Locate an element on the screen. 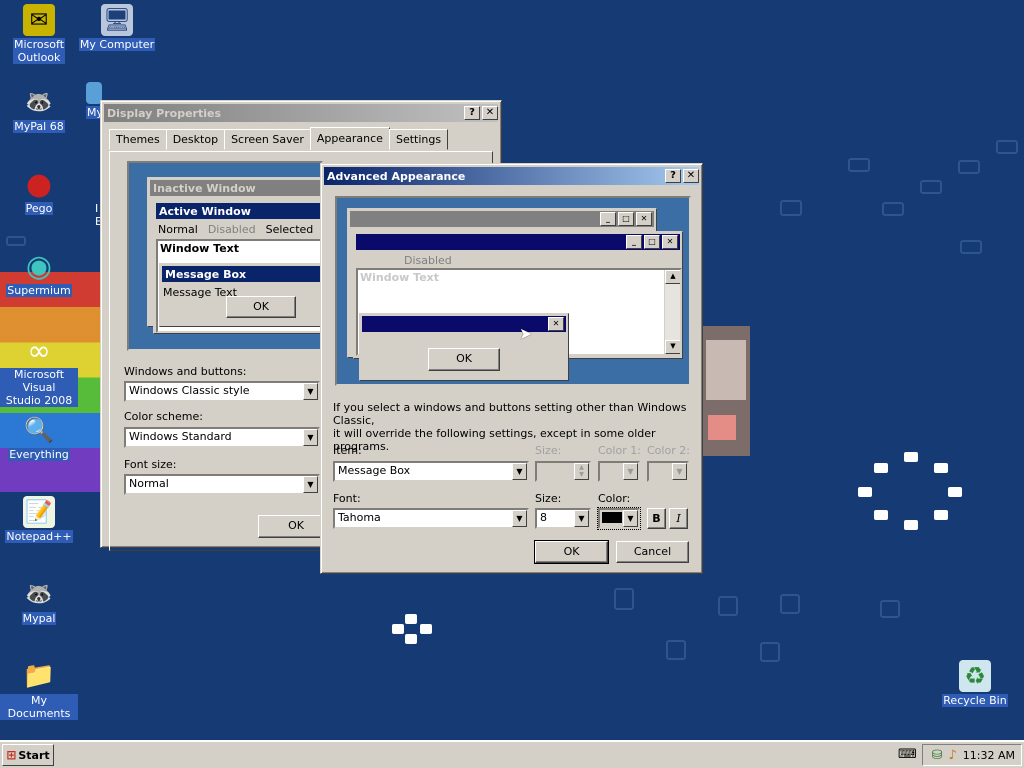 This screenshot has height=768, width=1024. desktop-icon-label: Microsoft Outlook is located at coordinates (39, 51).